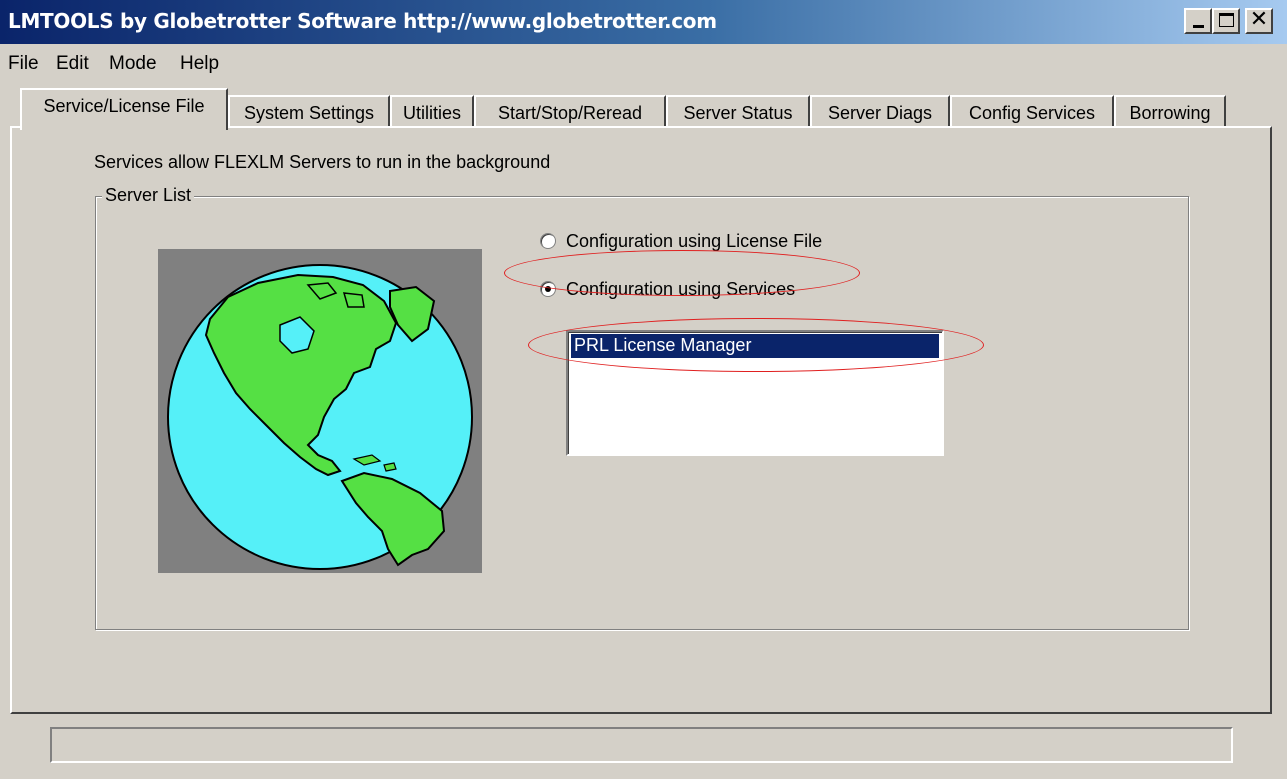  What do you see at coordinates (738, 111) in the screenshot?
I see `tab-server-status: Server Status` at bounding box center [738, 111].